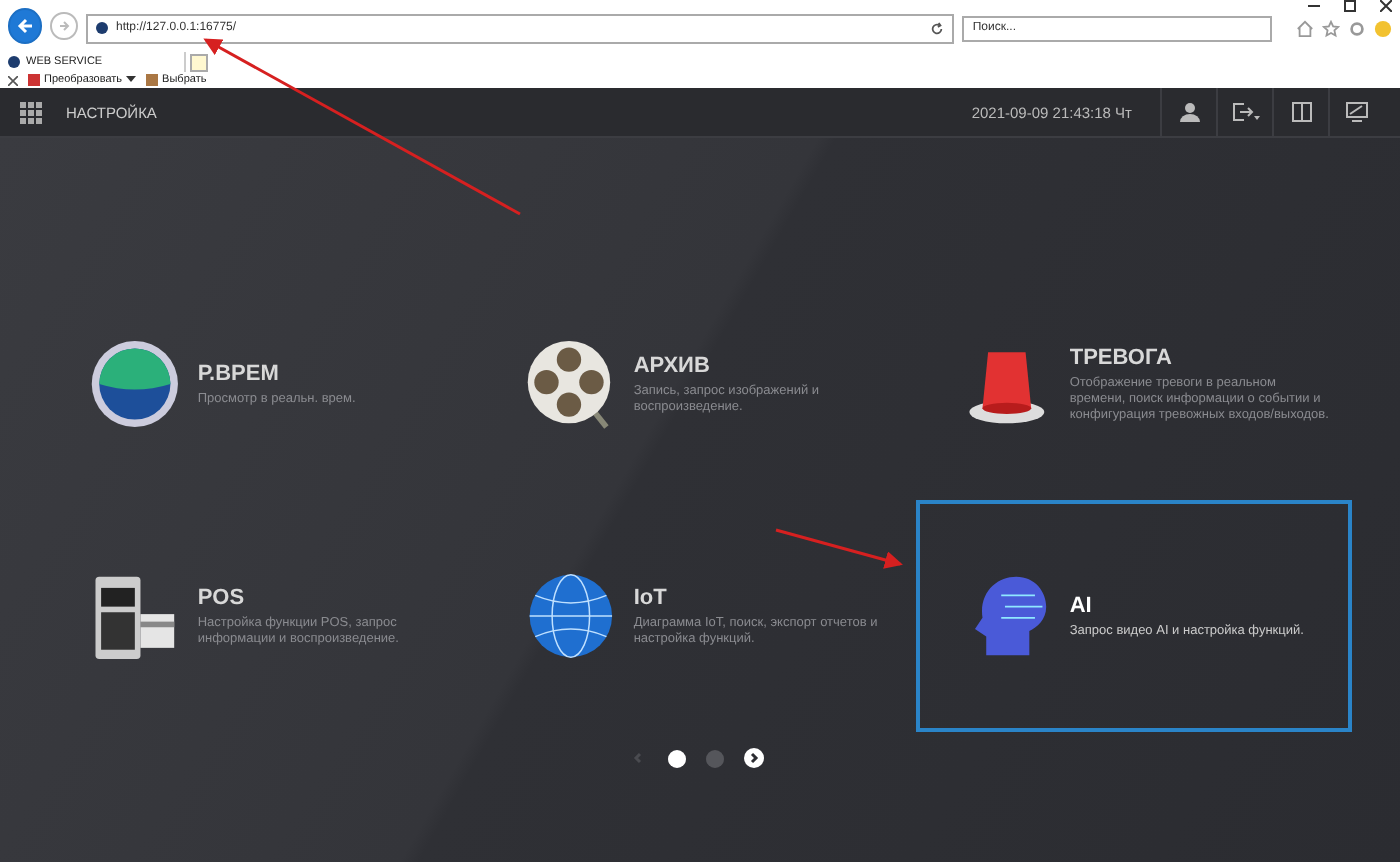  Describe the element at coordinates (64, 26) in the screenshot. I see `forward-arrow-icon` at that location.